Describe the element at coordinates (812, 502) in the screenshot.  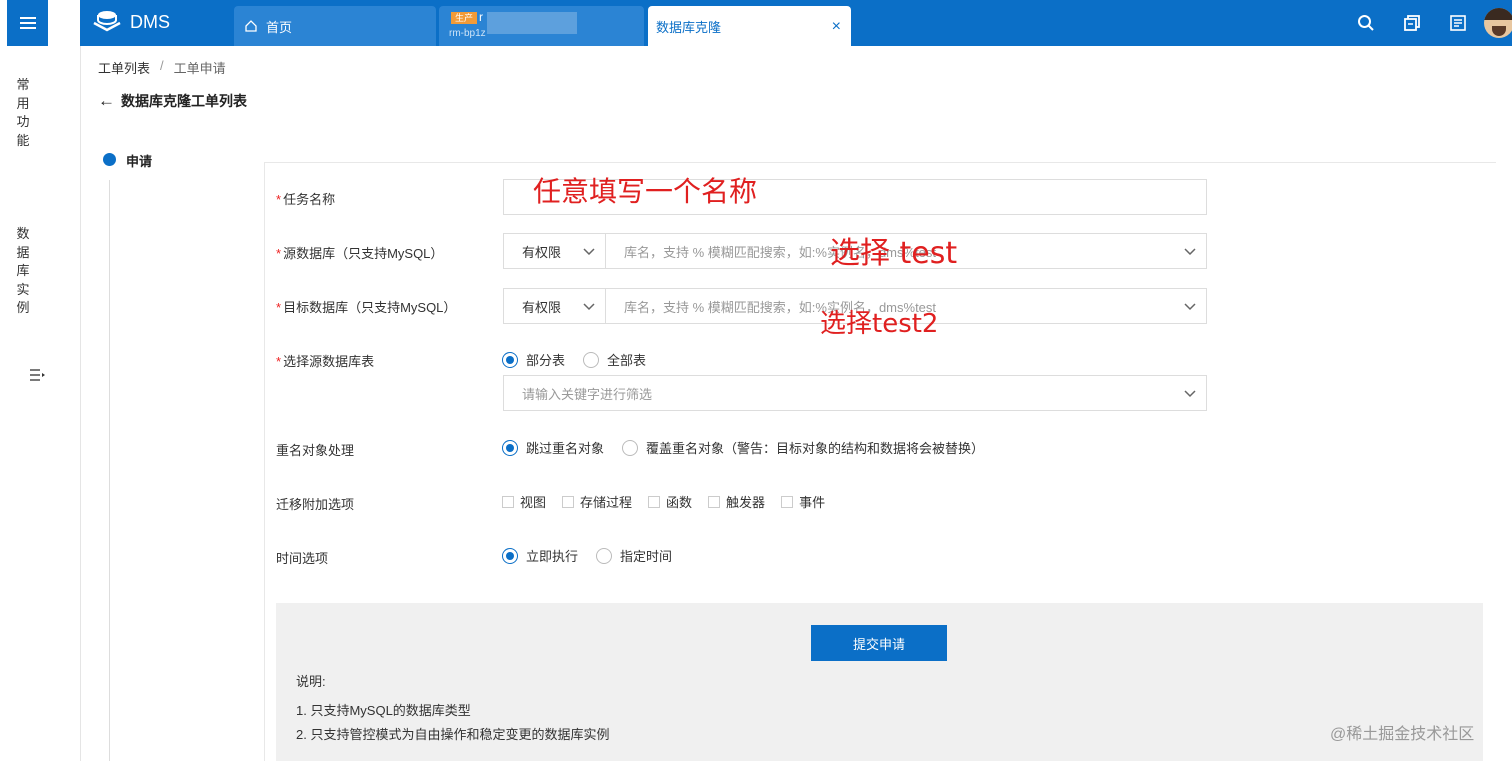
I see `checkbox-label: 事件` at that location.